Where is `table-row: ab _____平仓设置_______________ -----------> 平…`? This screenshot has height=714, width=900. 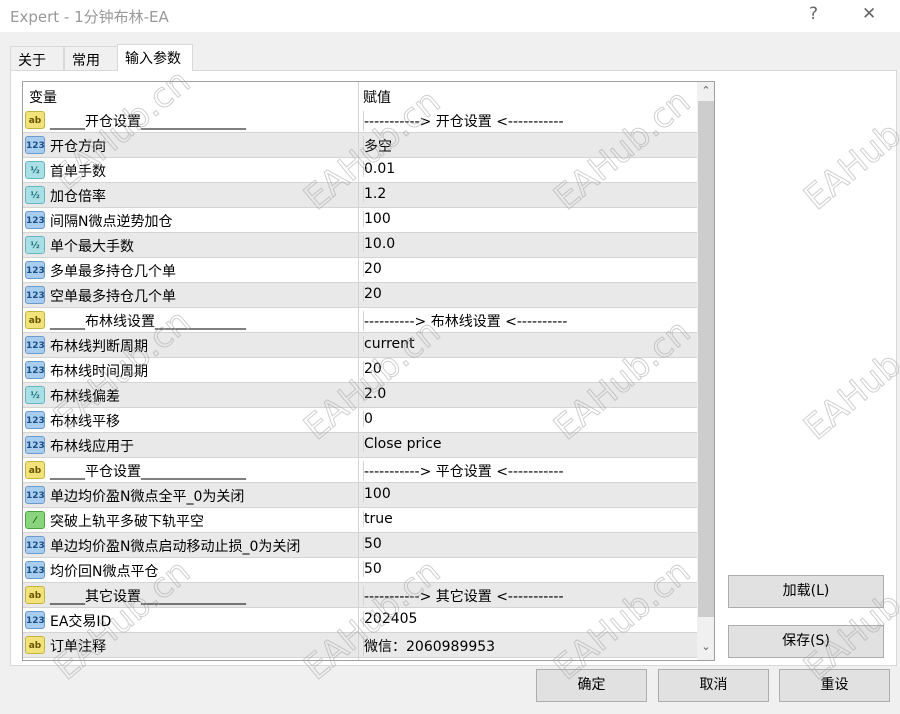 table-row: ab _____平仓设置_______________ -----------> 平… is located at coordinates (360, 470).